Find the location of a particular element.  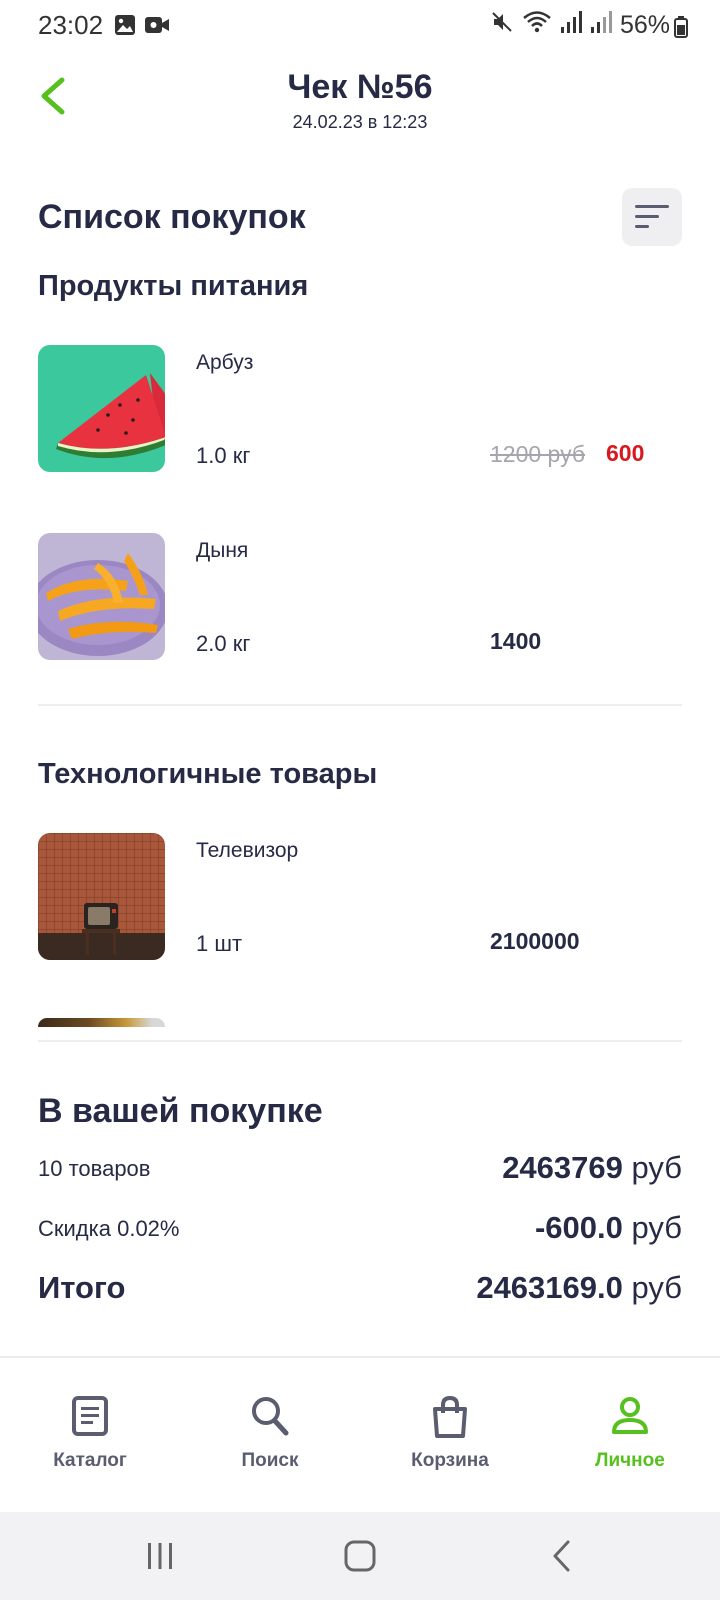

receipt-date: 24.02.23 в 12:23 is located at coordinates (360, 122).